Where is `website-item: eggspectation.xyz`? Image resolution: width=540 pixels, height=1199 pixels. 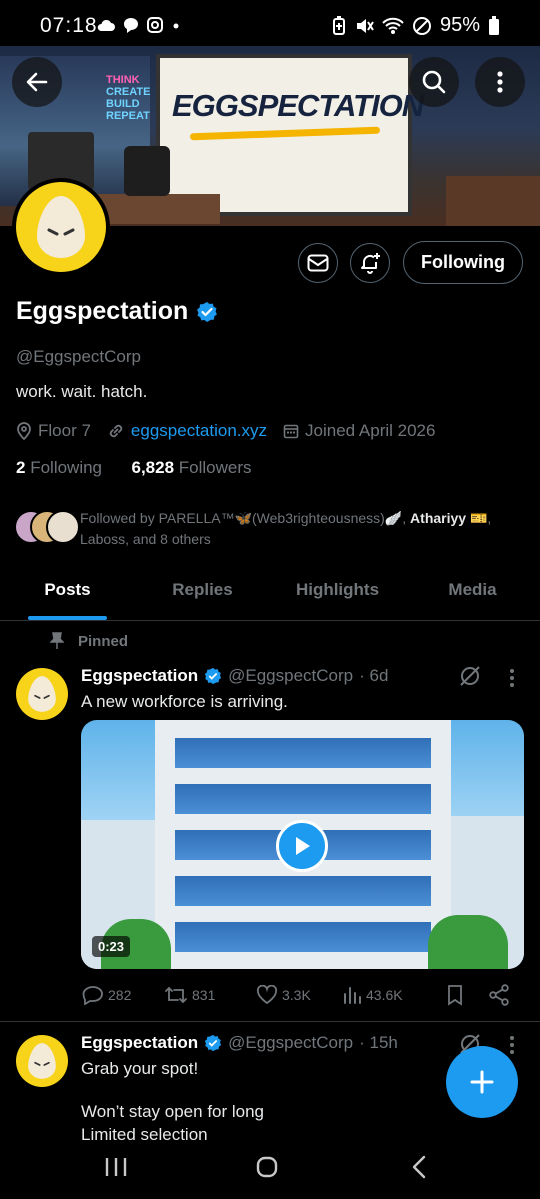 website-item: eggspectation.xyz is located at coordinates (187, 431).